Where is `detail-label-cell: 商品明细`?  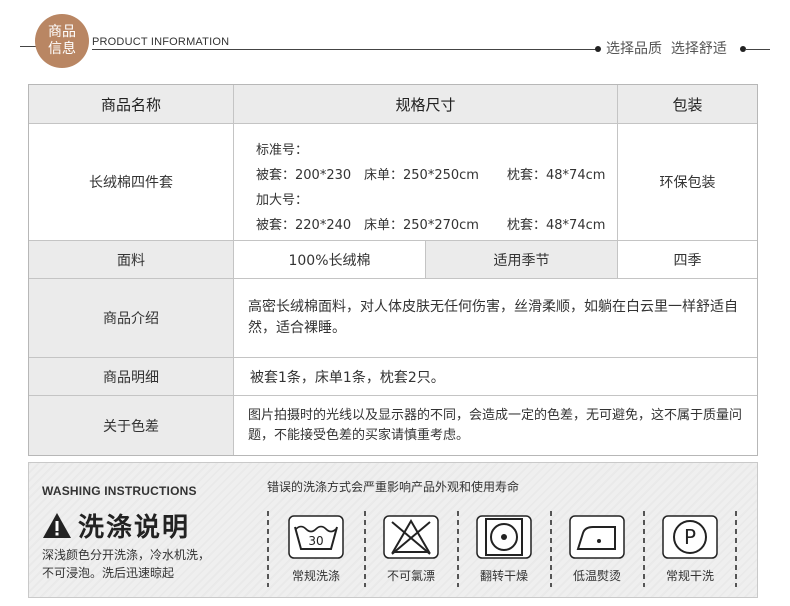 detail-label-cell: 商品明细 is located at coordinates (131, 377).